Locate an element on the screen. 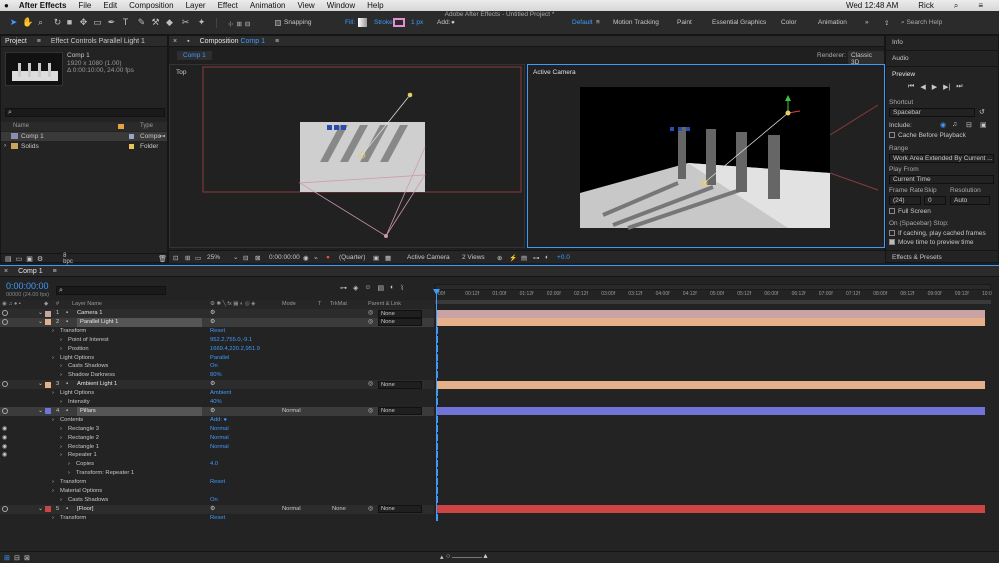  rectangle-tool-icon: ▭ is located at coordinates (97, 22).